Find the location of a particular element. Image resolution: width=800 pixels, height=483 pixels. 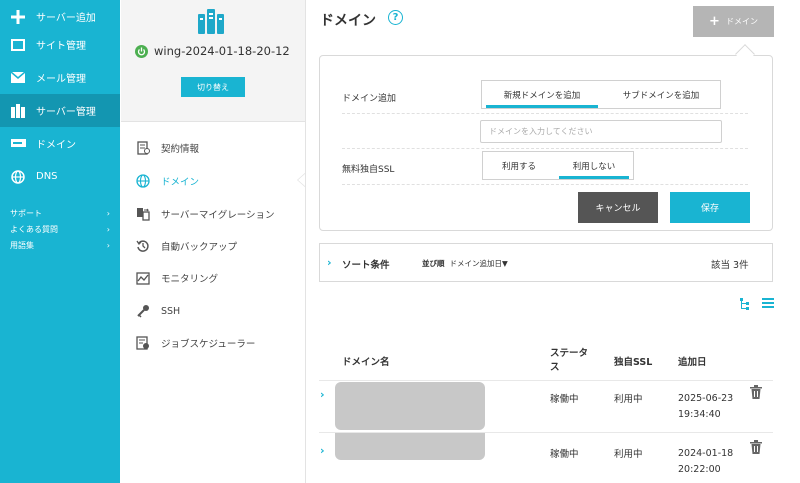

add-domain-button: + ドメイン is located at coordinates (733, 21).